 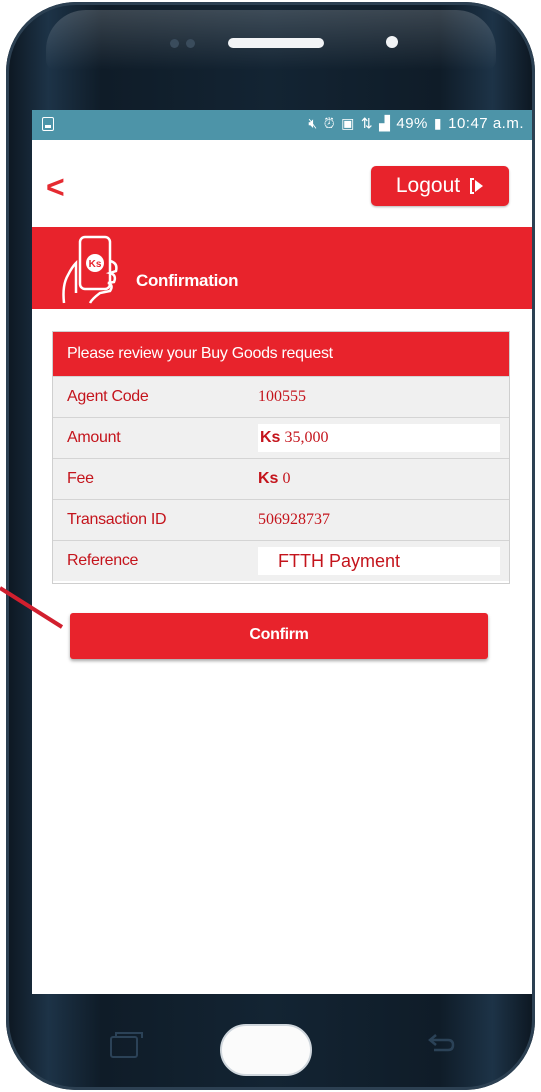 I want to click on home-button, so click(x=266, y=1050).